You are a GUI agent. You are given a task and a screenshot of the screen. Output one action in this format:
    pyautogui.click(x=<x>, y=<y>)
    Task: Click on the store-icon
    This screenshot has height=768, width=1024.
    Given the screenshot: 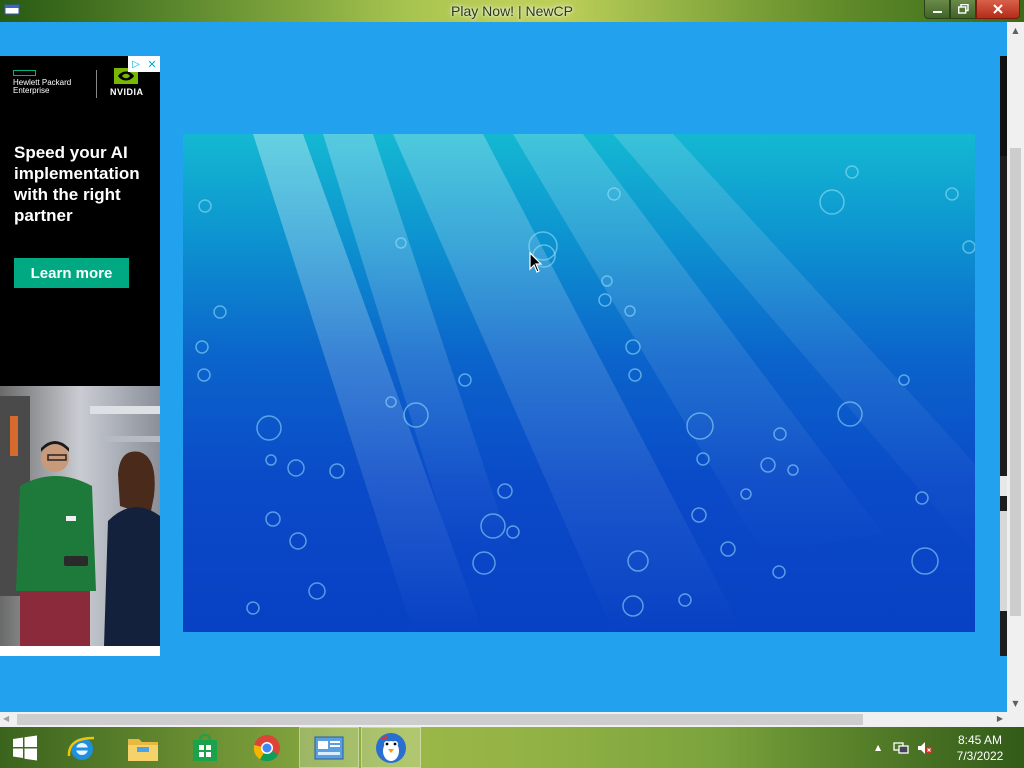 What is the action you would take?
    pyautogui.click(x=205, y=747)
    